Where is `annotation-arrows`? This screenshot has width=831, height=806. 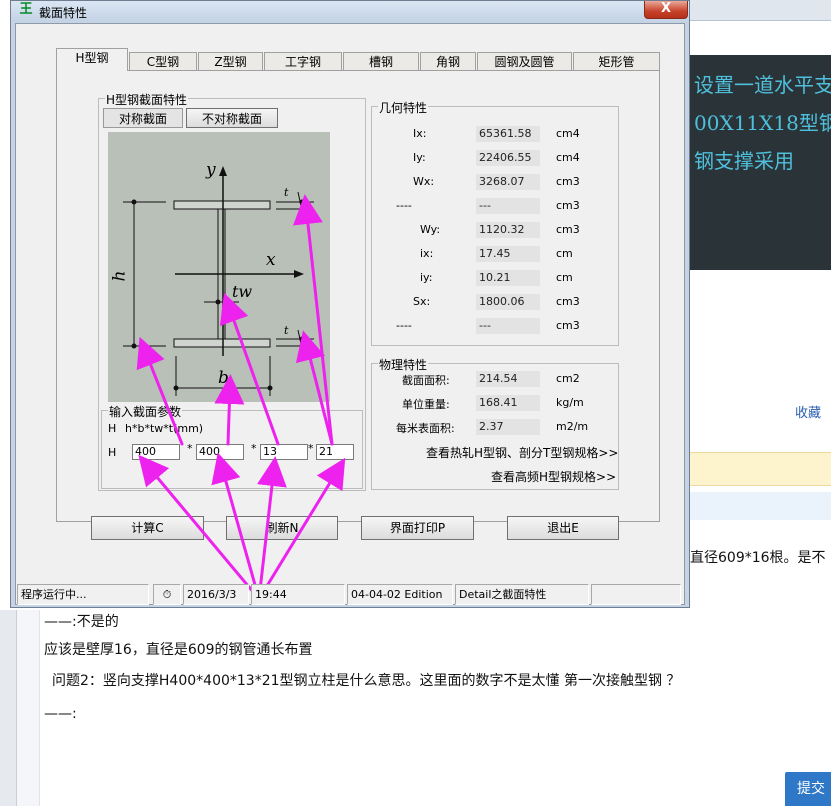
annotation-arrows is located at coordinates (241, 397).